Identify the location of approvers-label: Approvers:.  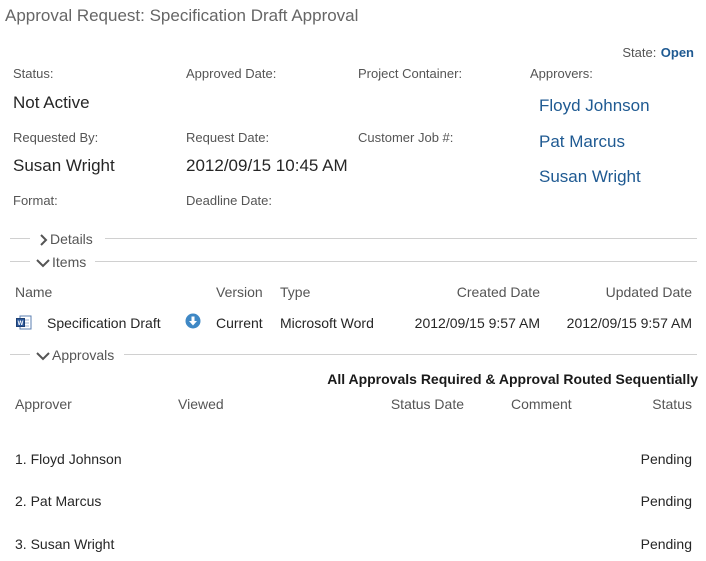
(561, 73).